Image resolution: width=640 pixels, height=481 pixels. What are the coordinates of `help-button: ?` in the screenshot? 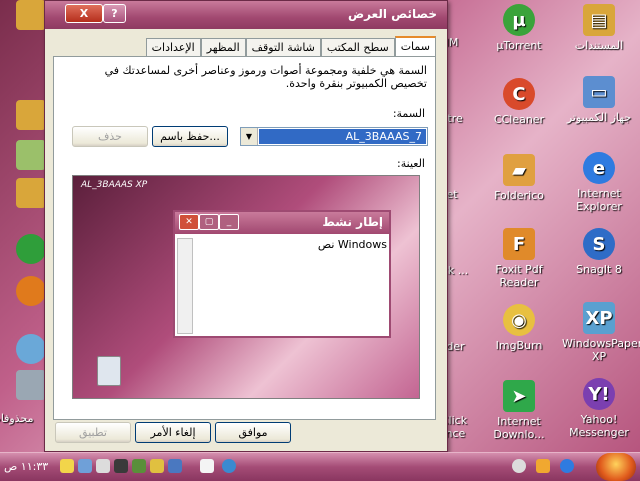 It's located at (114, 13).